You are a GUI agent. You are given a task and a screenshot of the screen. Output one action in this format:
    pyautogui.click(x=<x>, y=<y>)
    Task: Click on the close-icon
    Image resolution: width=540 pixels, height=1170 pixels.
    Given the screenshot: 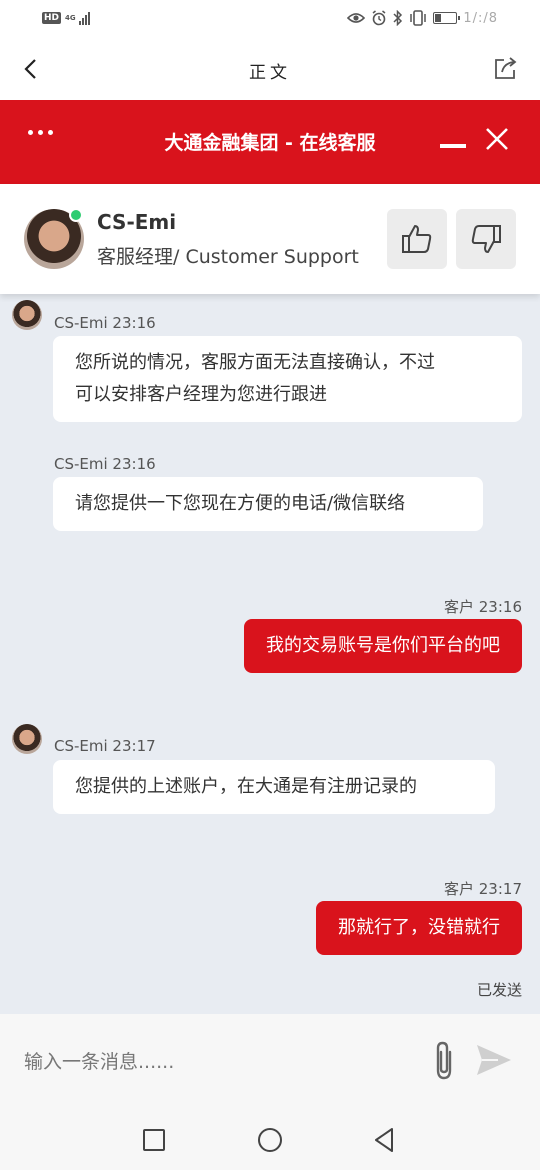 What is the action you would take?
    pyautogui.click(x=497, y=139)
    